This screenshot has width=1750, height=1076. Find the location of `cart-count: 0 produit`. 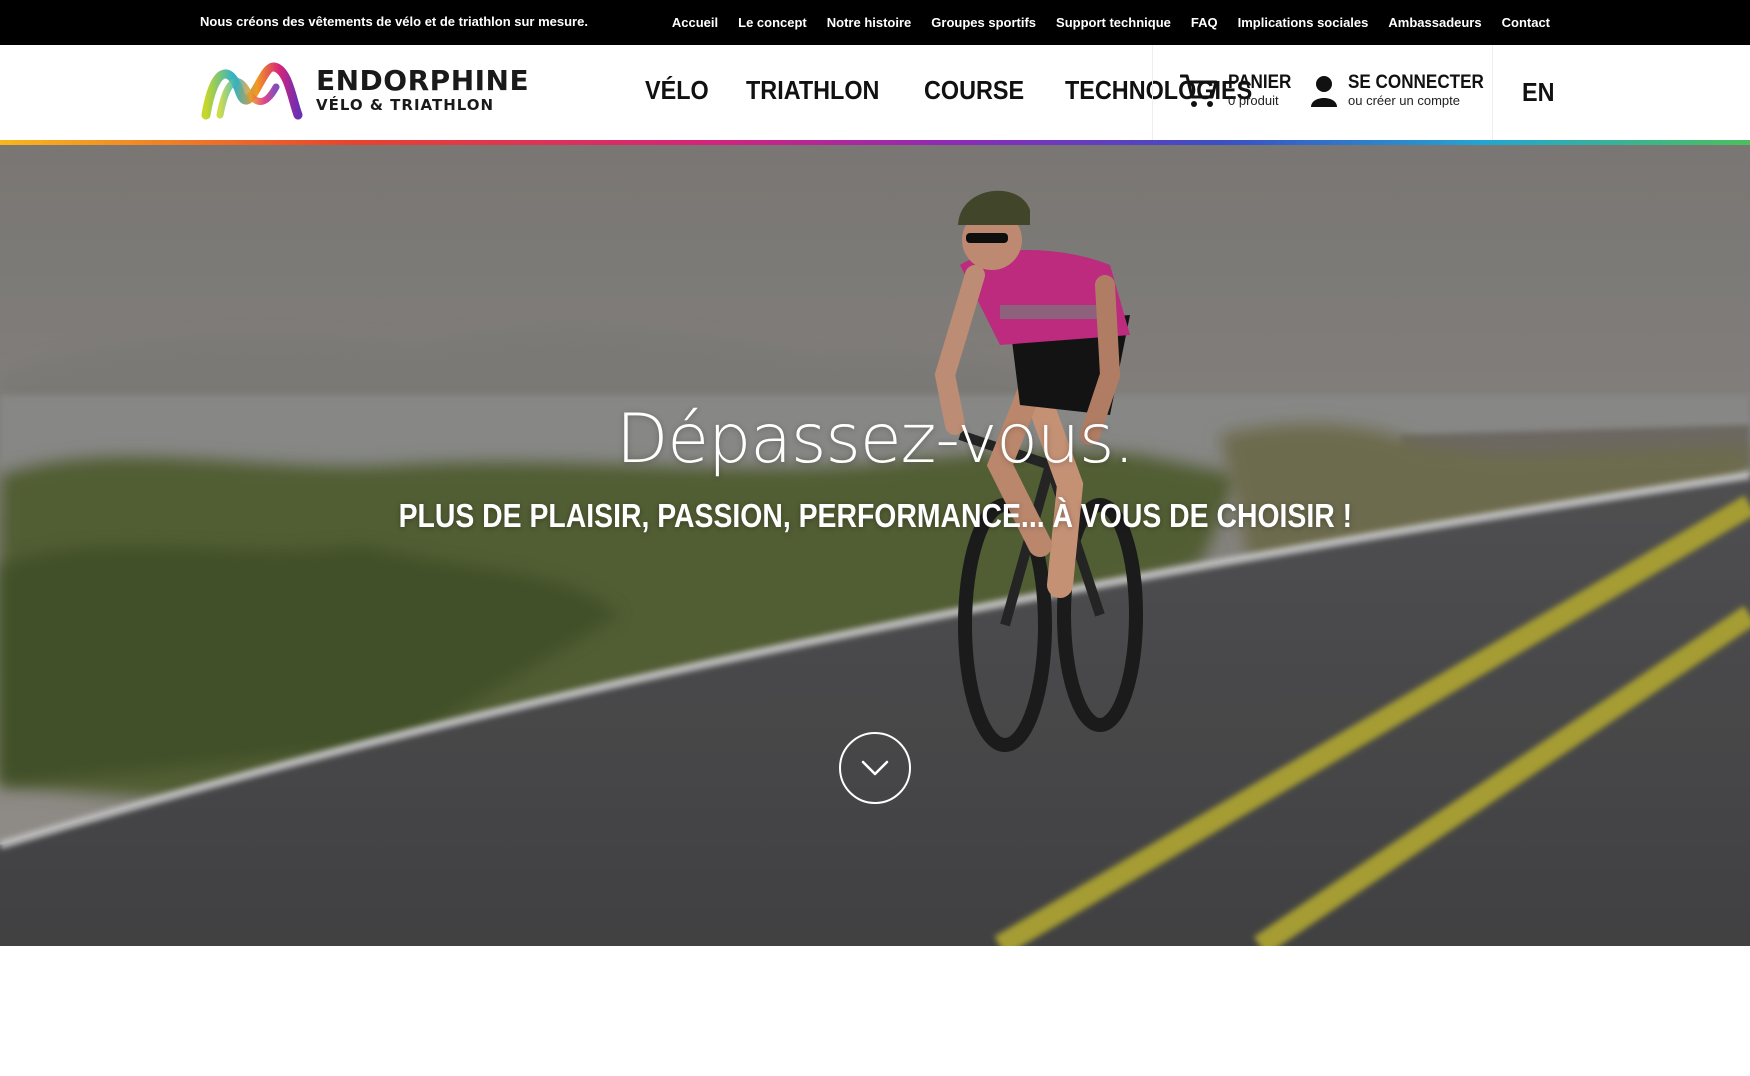

cart-count: 0 produit is located at coordinates (1253, 100).